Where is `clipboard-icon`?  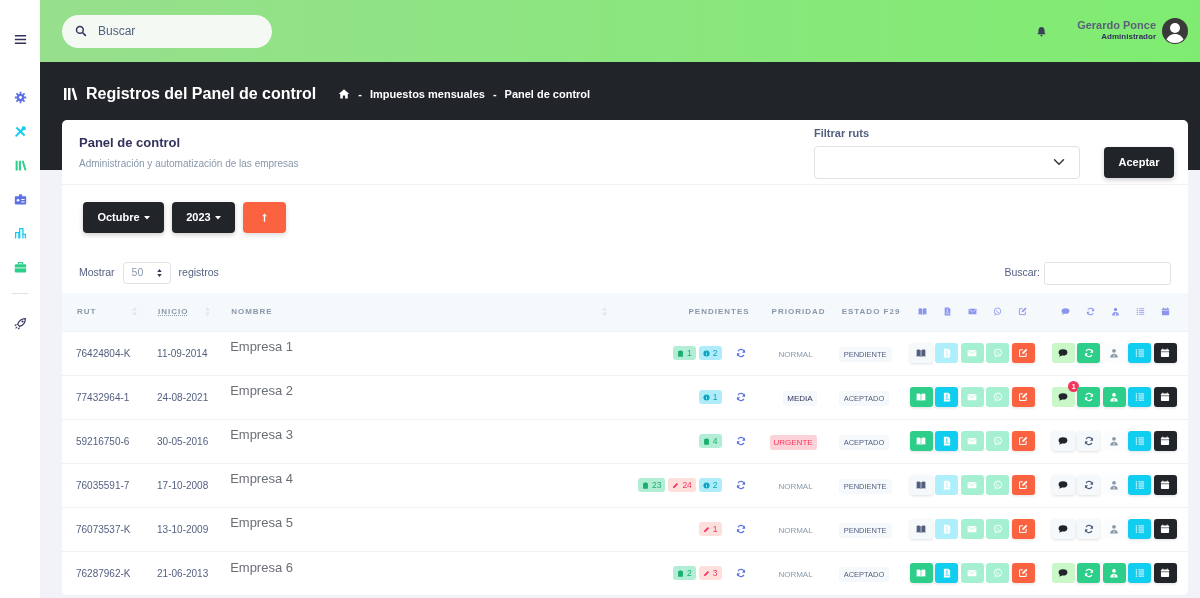
clipboard-icon is located at coordinates (645, 485).